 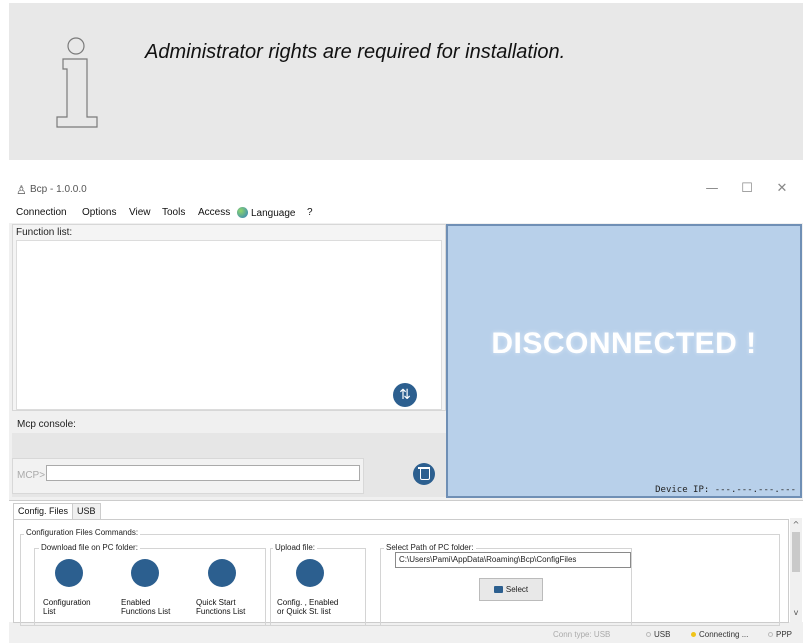 What do you see at coordinates (146, 607) in the screenshot?
I see `enabled-functions-label: Enabled Functions List` at bounding box center [146, 607].